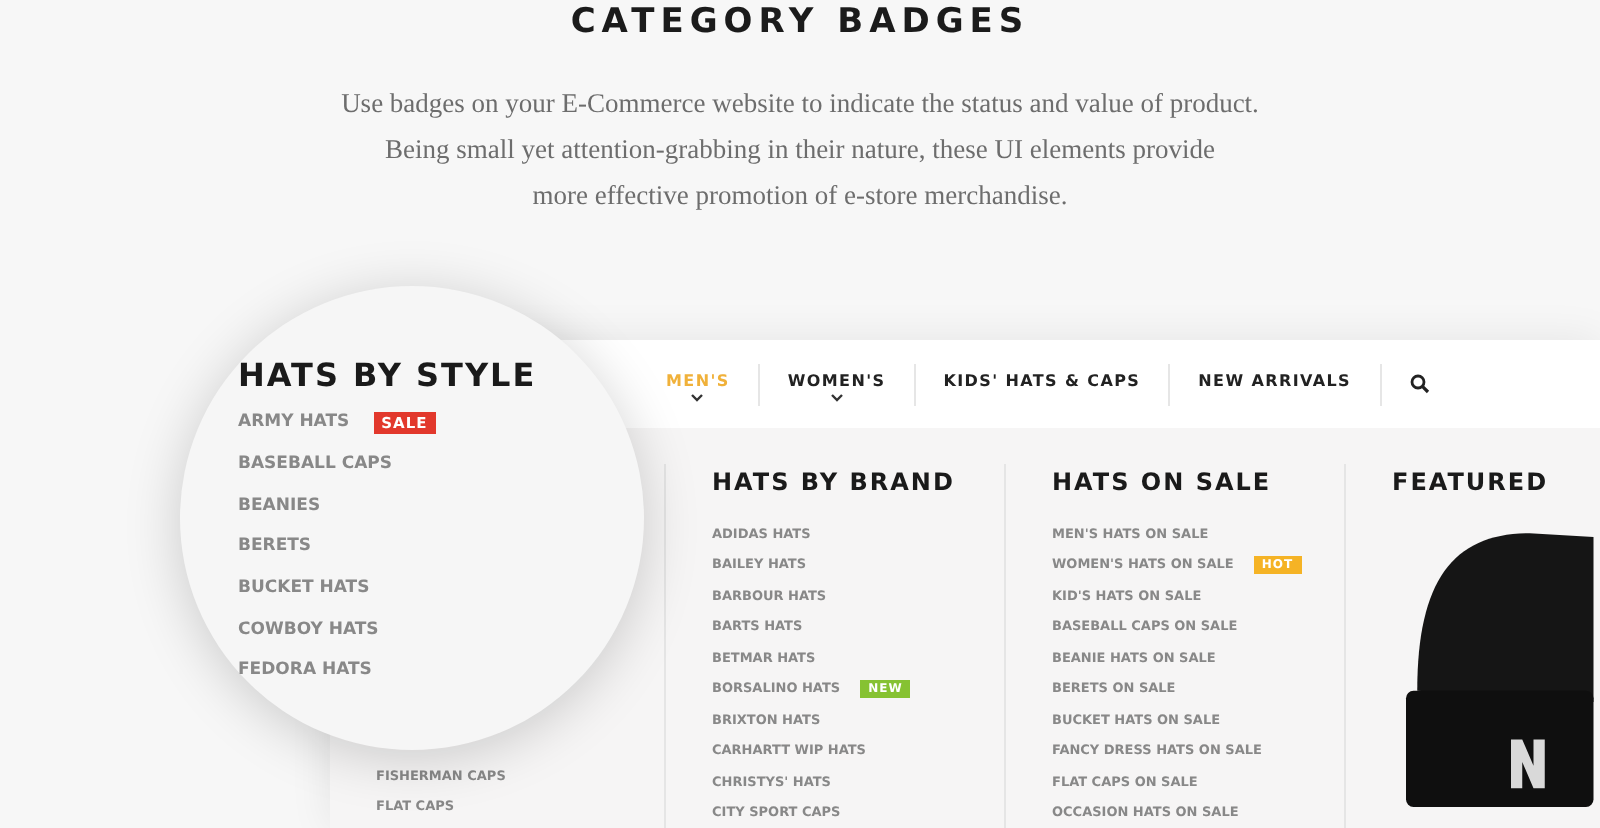 This screenshot has height=828, width=1600. What do you see at coordinates (1163, 483) in the screenshot?
I see `column-heading: HATS ON SALE` at bounding box center [1163, 483].